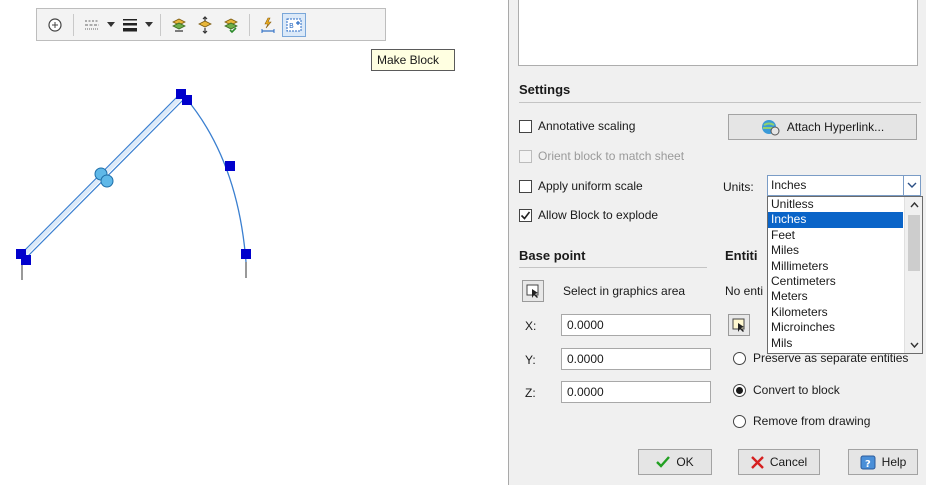  What do you see at coordinates (812, 421) in the screenshot?
I see `remove-label: Remove from drawing` at bounding box center [812, 421].